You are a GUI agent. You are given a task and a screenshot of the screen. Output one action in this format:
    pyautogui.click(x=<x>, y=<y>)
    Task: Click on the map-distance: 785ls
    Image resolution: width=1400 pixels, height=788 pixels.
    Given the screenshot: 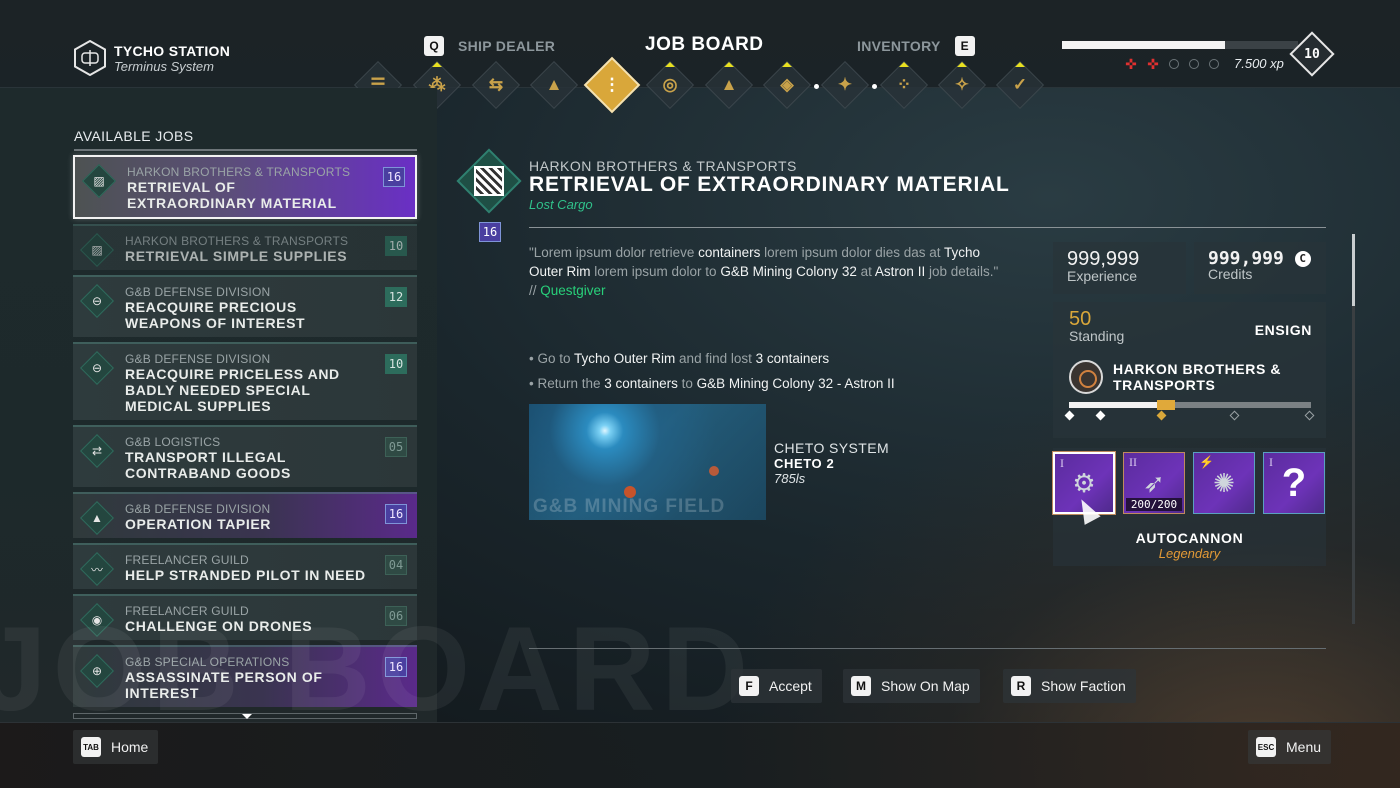 What is the action you would take?
    pyautogui.click(x=790, y=478)
    